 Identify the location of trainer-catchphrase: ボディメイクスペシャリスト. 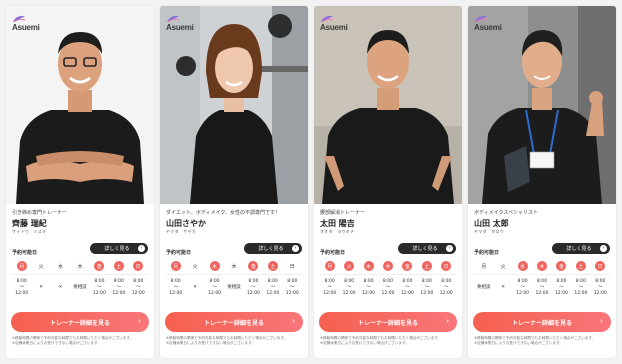
(506, 213).